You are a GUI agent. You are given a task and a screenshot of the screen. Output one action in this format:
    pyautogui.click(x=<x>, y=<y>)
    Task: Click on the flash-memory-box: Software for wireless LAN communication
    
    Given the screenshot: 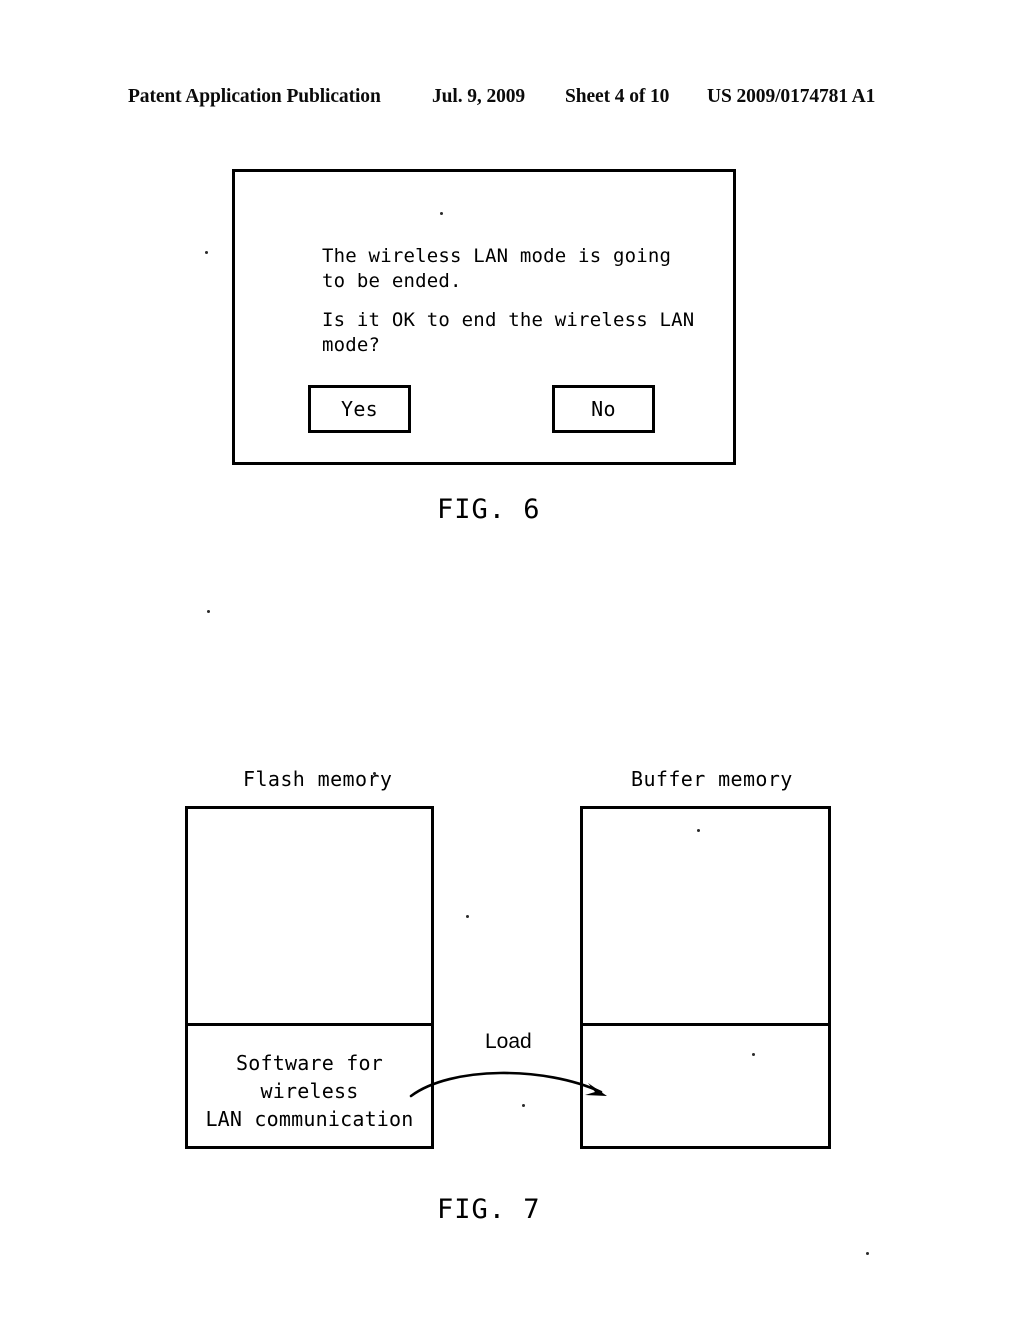 What is the action you would take?
    pyautogui.click(x=309, y=977)
    